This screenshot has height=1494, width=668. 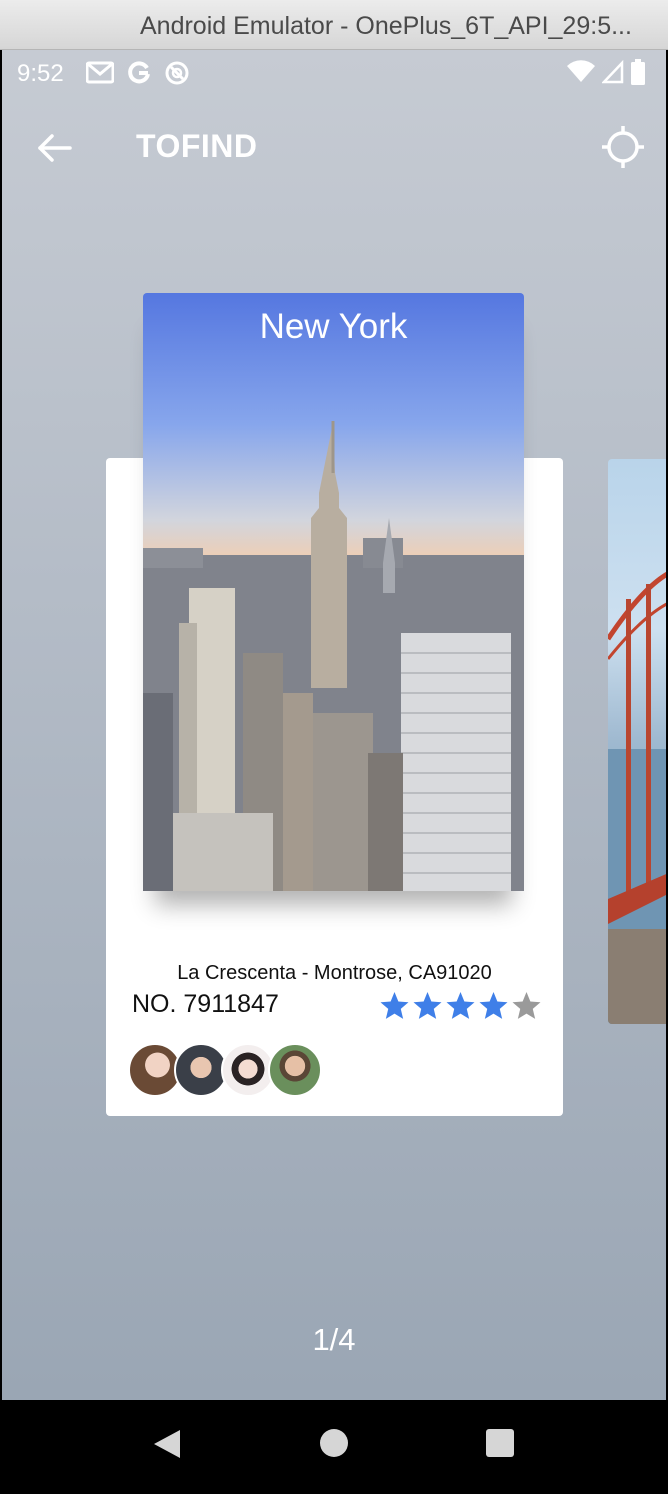 What do you see at coordinates (581, 71) in the screenshot?
I see `wifi-icon` at bounding box center [581, 71].